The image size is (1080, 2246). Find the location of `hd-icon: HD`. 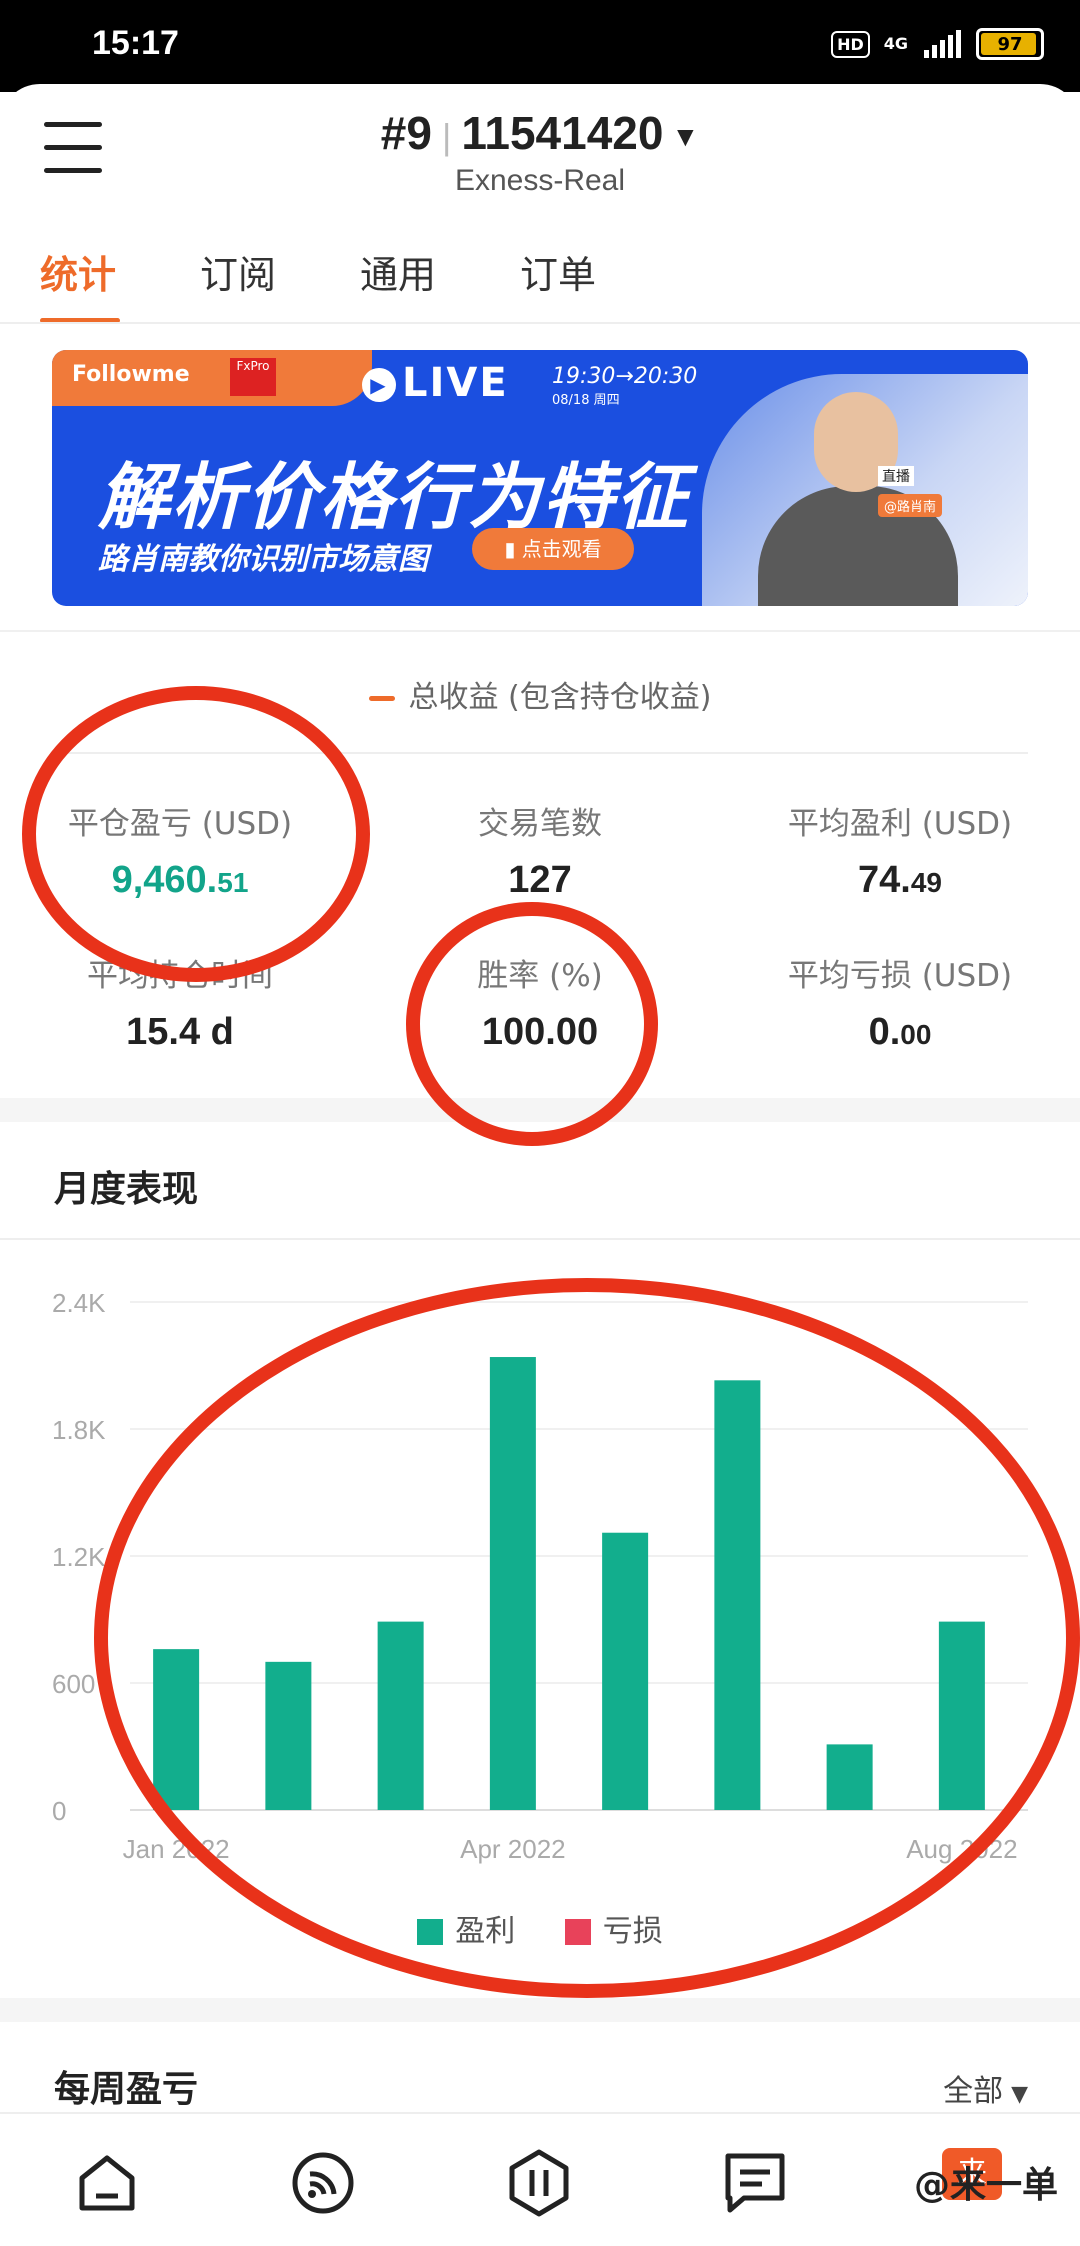

hd-icon: HD is located at coordinates (850, 44).